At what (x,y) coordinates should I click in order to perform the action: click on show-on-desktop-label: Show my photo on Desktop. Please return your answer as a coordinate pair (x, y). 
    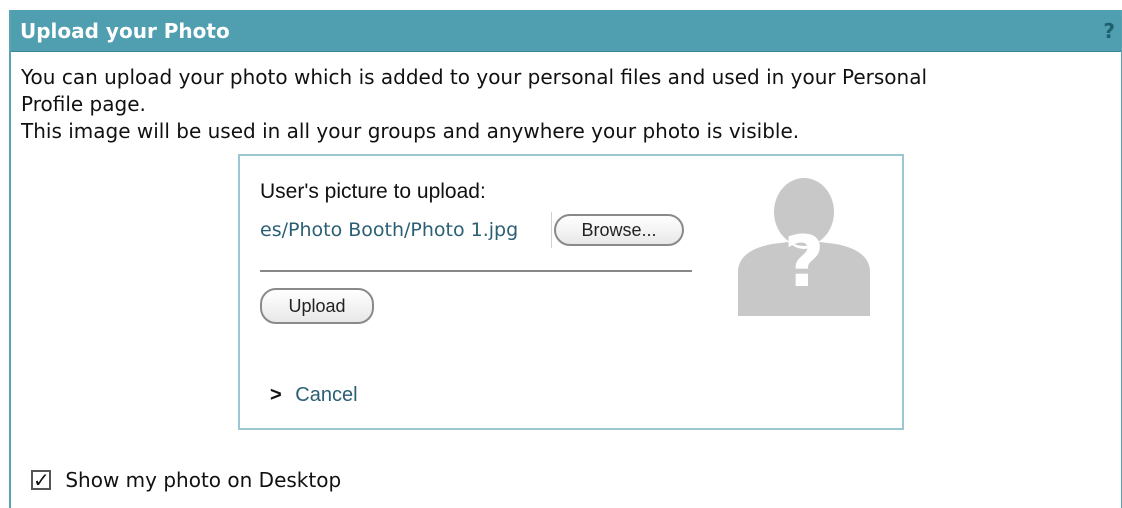
    Looking at the image, I should click on (203, 480).